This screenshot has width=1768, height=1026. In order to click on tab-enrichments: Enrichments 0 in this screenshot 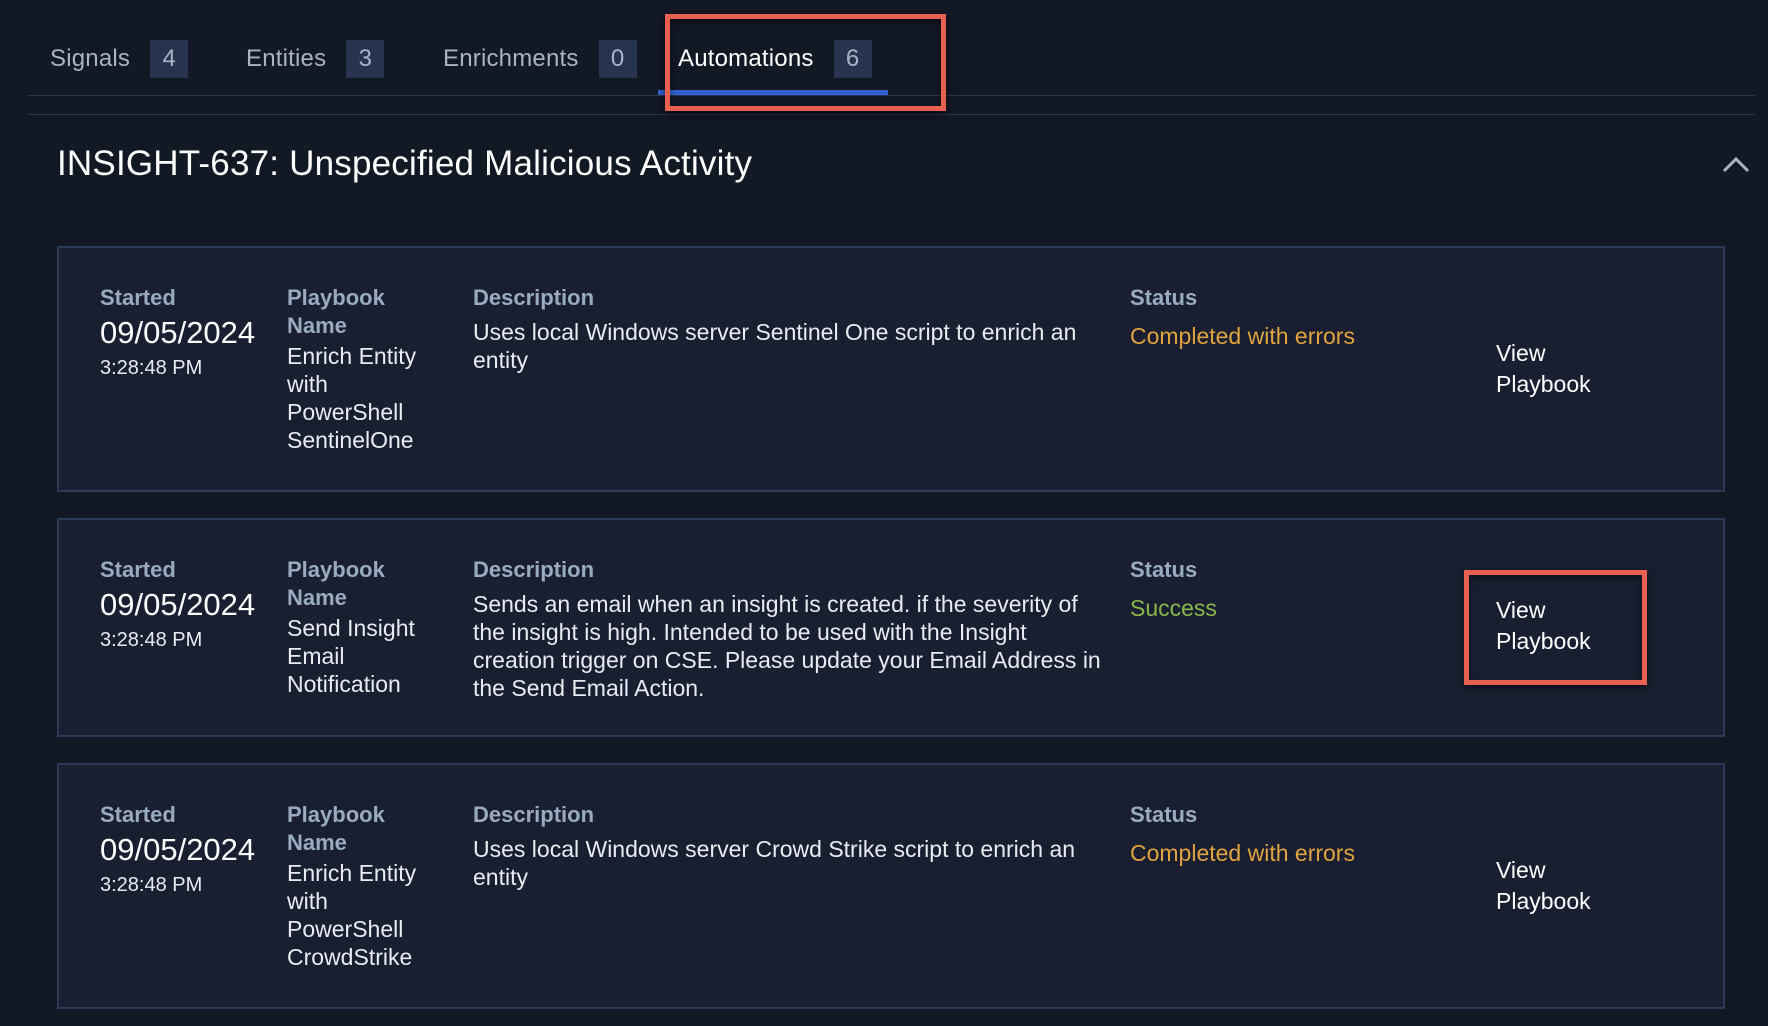, I will do `click(540, 59)`.